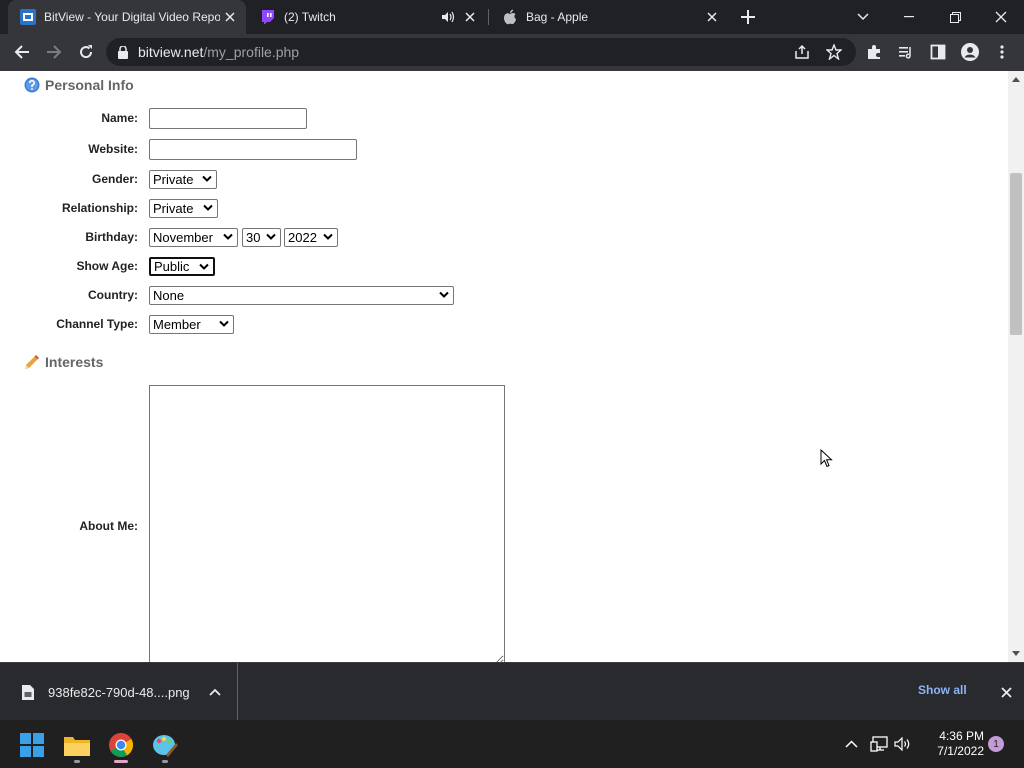  What do you see at coordinates (1001, 17) in the screenshot?
I see `close-window-button` at bounding box center [1001, 17].